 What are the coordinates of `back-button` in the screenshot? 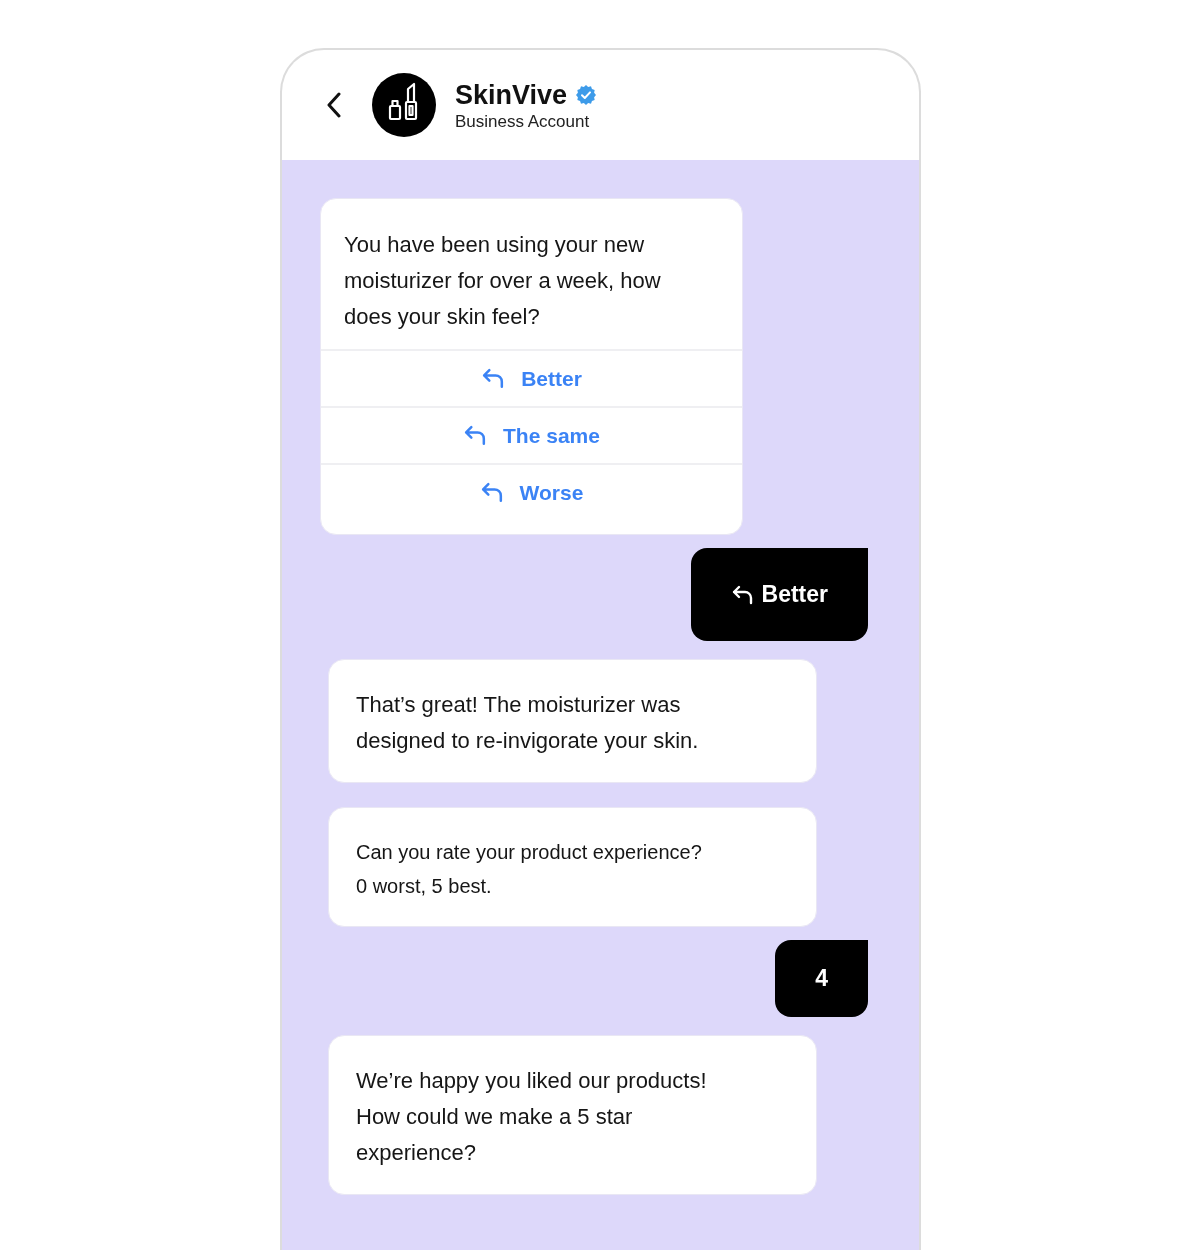 It's located at (334, 105).